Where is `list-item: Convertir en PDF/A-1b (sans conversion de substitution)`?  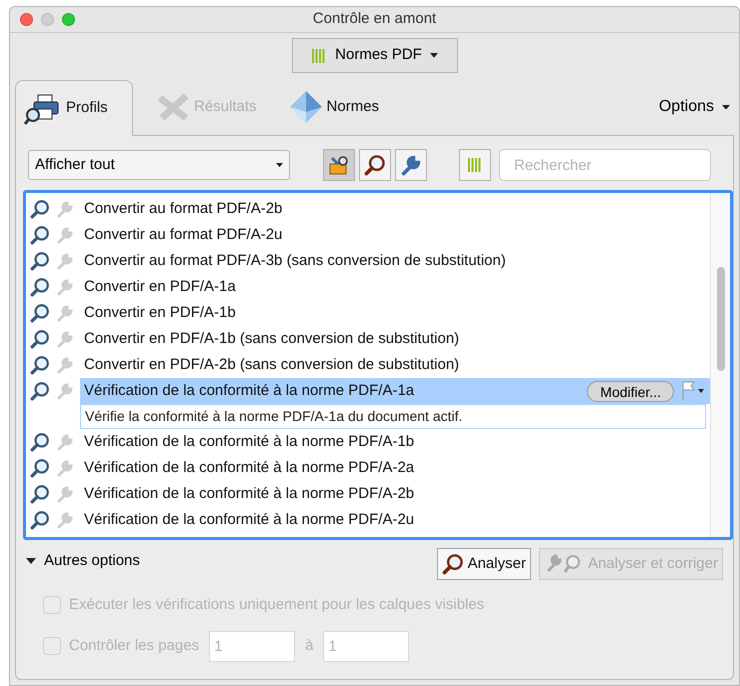
list-item: Convertir en PDF/A-1b (sans conversion de substitution) is located at coordinates (395, 339).